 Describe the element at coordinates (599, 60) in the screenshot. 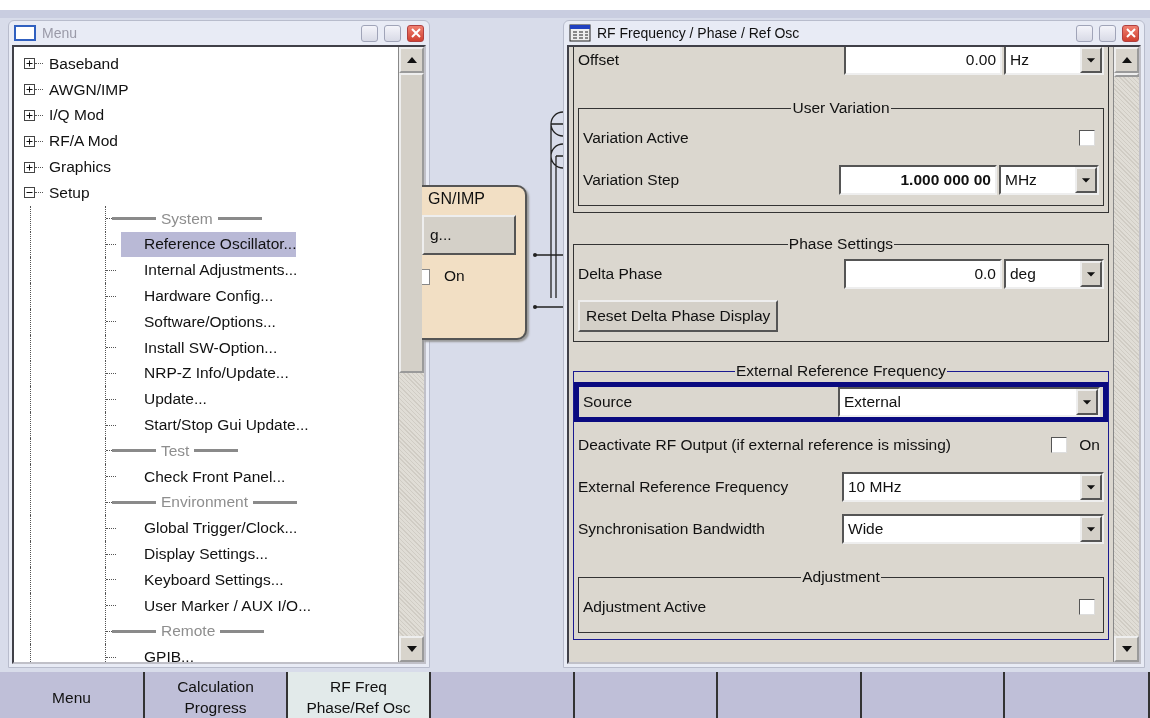

I see `field-label: Offset` at that location.